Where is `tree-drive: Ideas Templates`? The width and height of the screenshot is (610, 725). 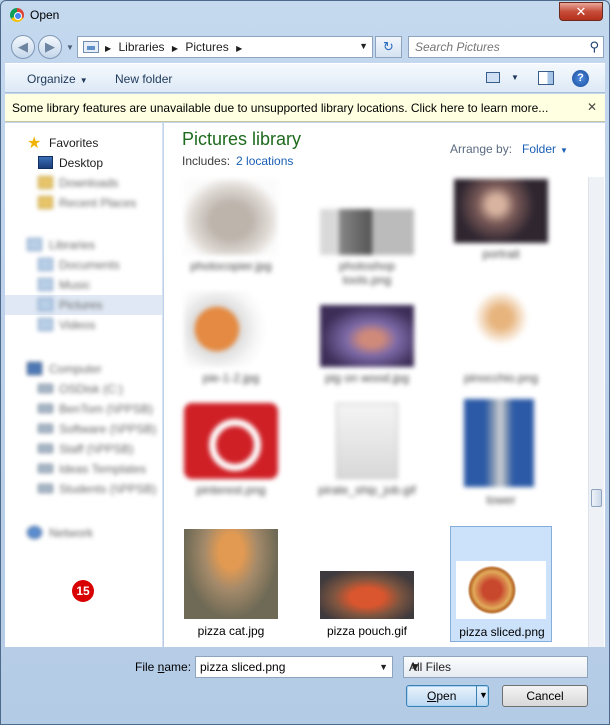
tree-drive: Ideas Templates is located at coordinates (83, 469).